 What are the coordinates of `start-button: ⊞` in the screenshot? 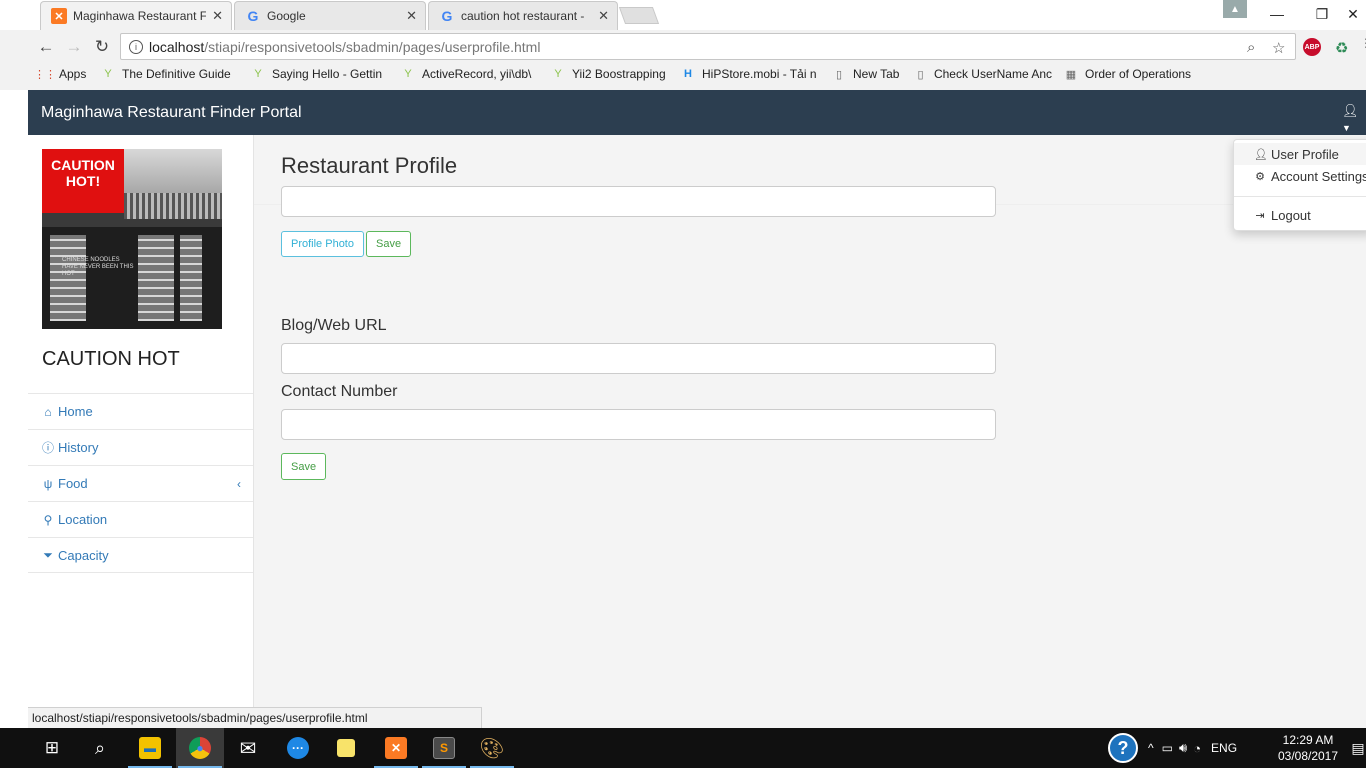 It's located at (52, 748).